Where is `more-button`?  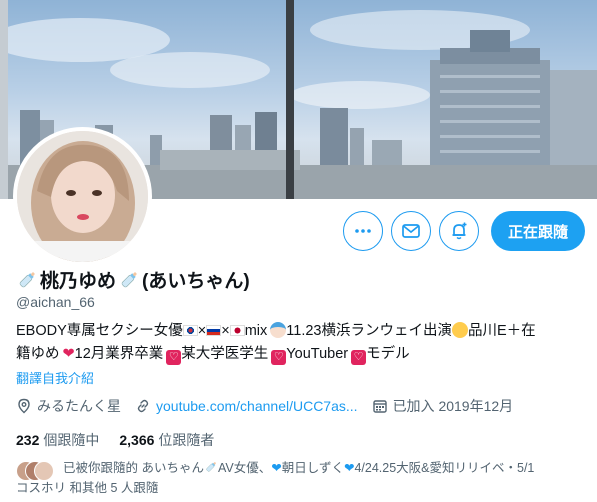
more-button is located at coordinates (362, 231).